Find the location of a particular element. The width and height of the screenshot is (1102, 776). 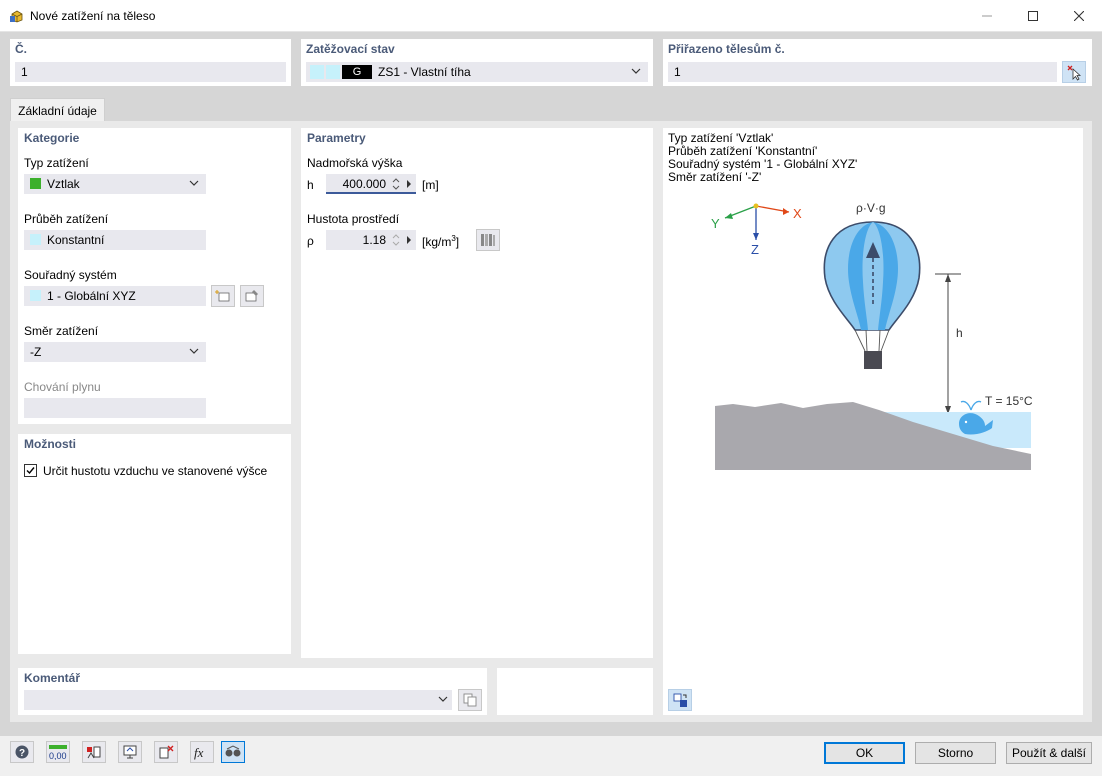

load-type-value: Vztlak is located at coordinates (63, 184).